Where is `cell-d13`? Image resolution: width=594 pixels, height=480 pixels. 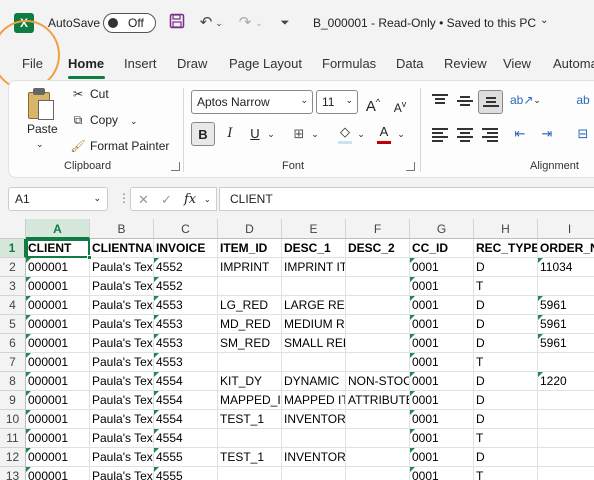
cell-d13 is located at coordinates (250, 473).